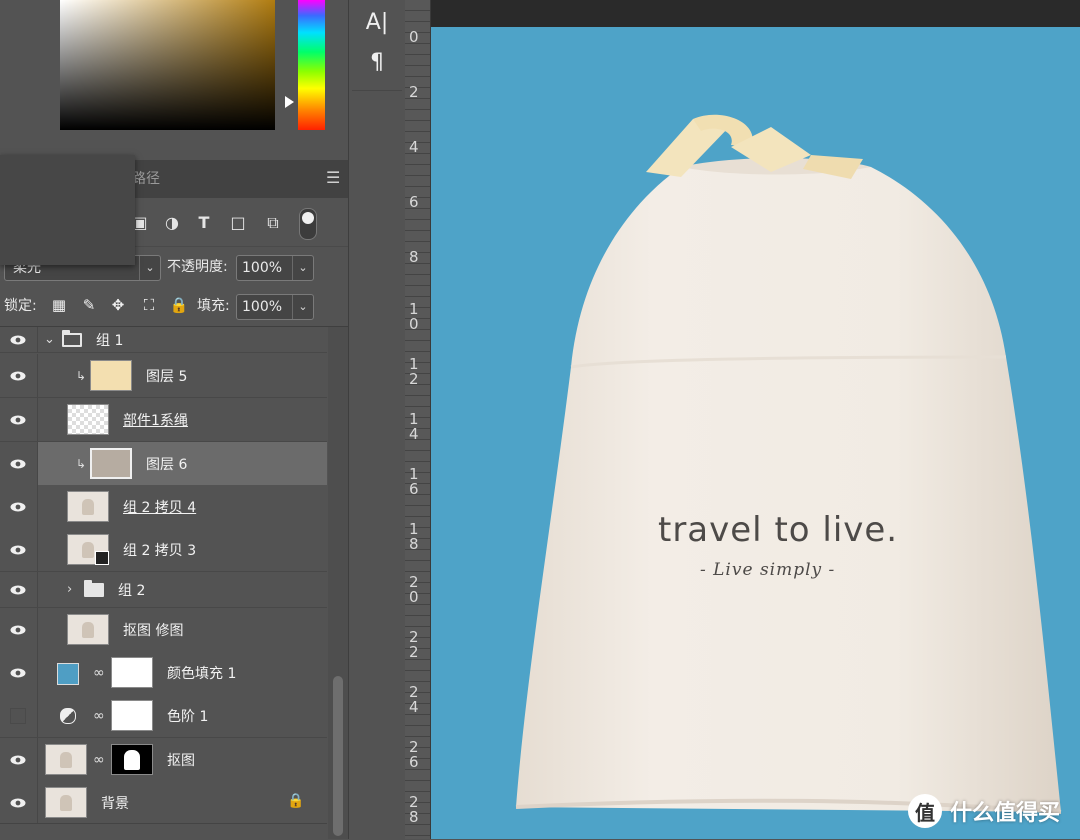  Describe the element at coordinates (181, 760) in the screenshot. I see `layer-name: 抠图` at that location.